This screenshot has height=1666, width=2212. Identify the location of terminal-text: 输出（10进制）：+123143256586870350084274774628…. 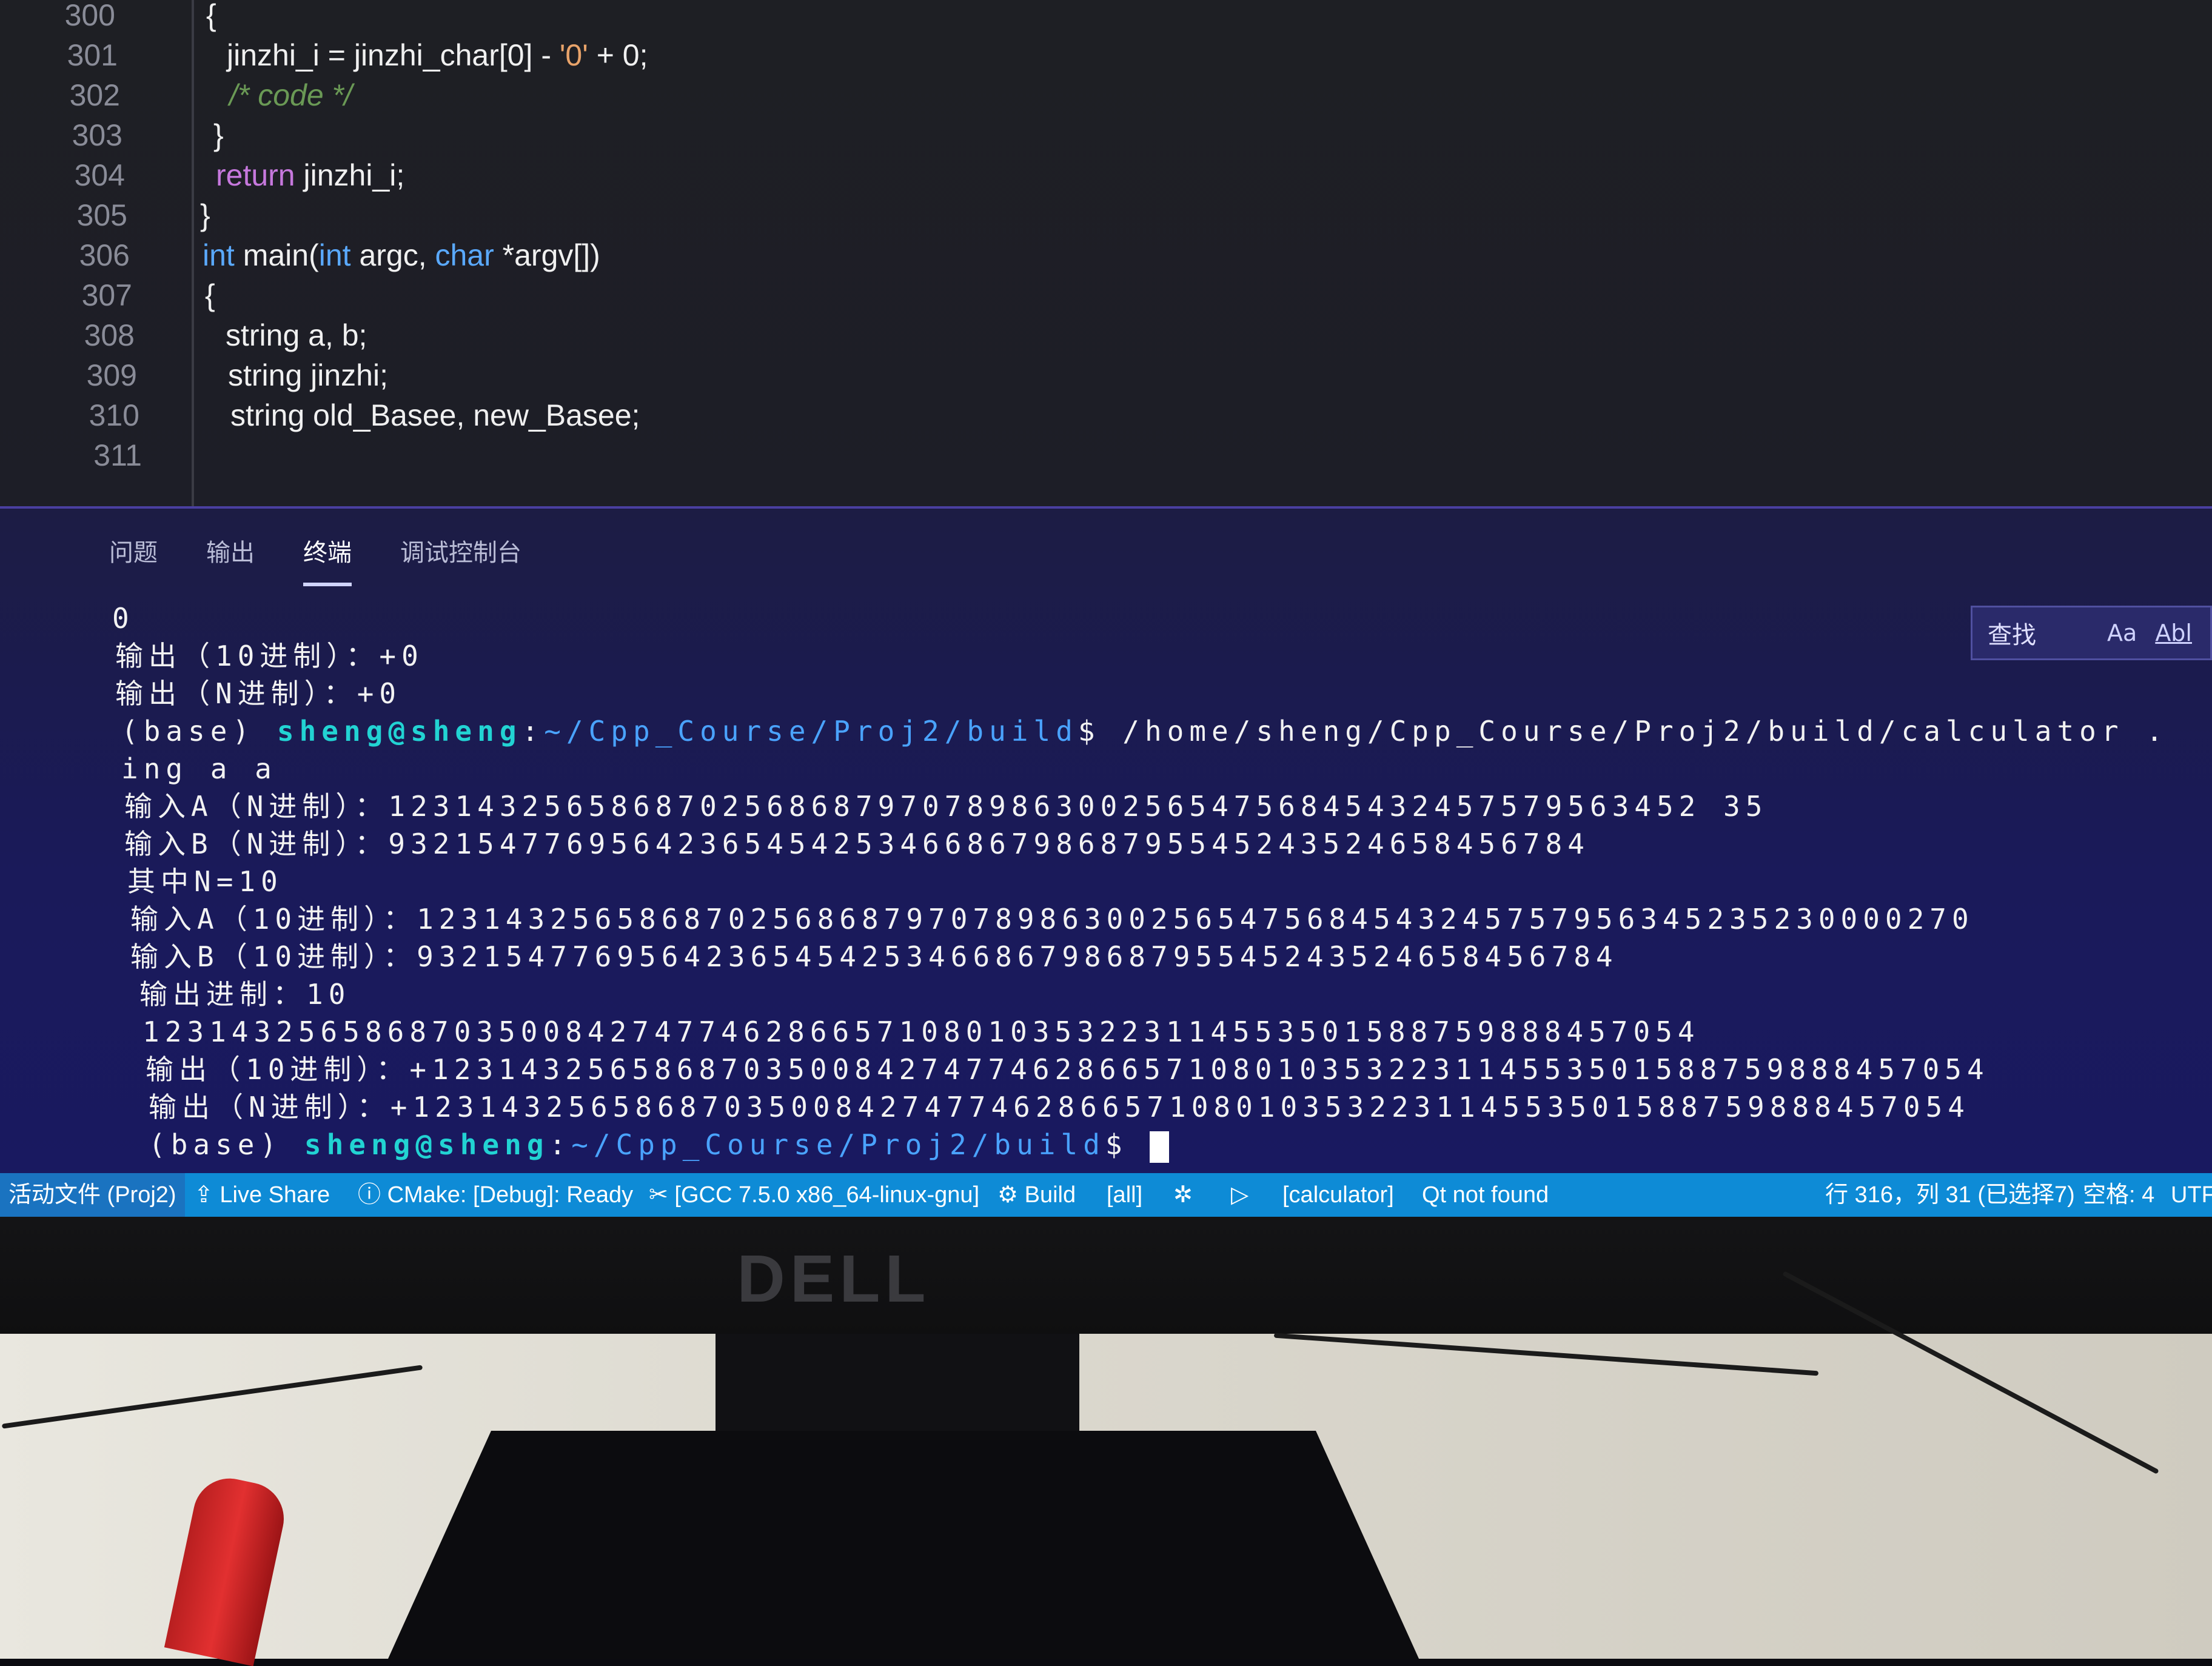
(1067, 1069).